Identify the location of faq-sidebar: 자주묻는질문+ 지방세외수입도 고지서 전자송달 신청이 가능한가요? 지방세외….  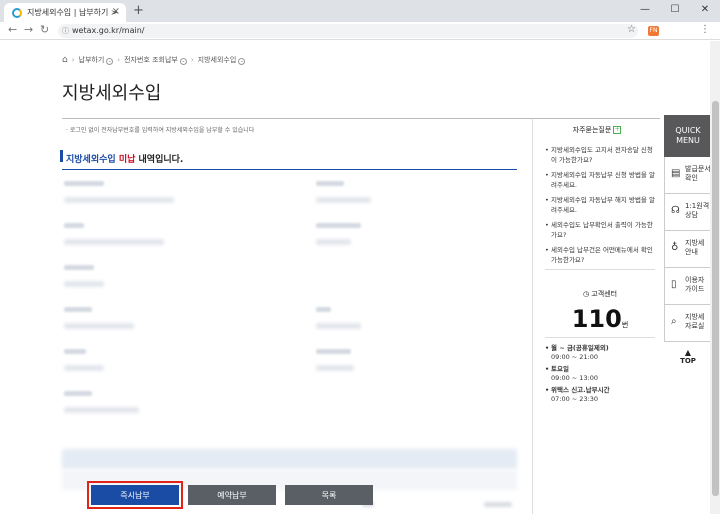
(596, 316).